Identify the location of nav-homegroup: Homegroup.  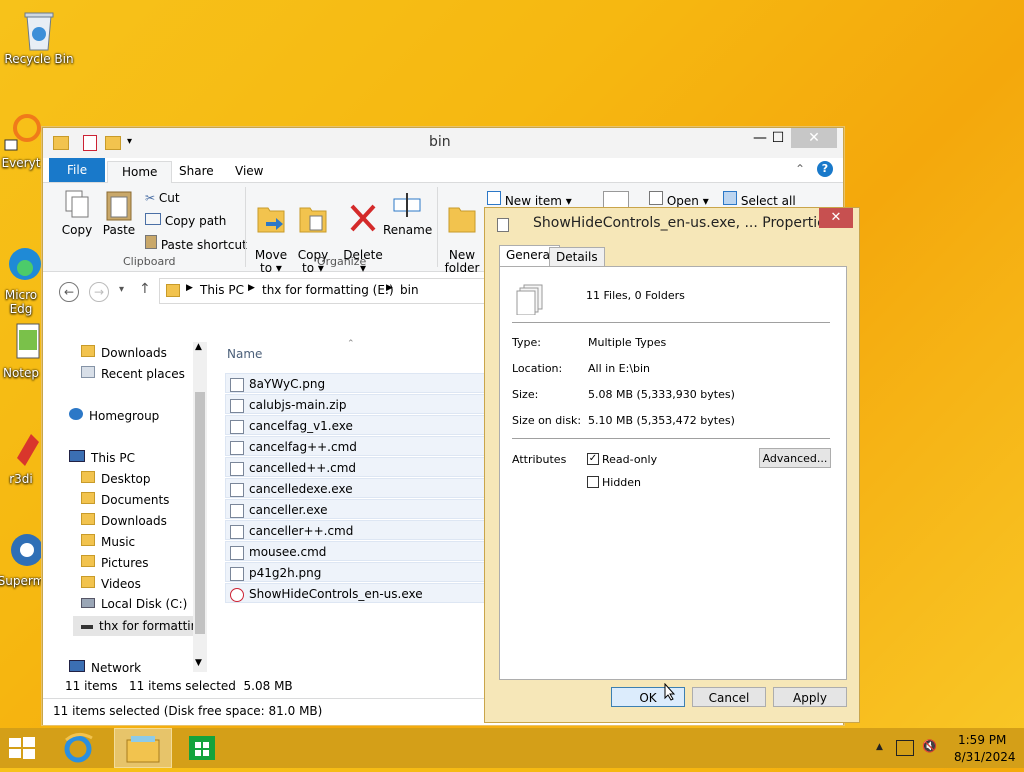
(114, 415).